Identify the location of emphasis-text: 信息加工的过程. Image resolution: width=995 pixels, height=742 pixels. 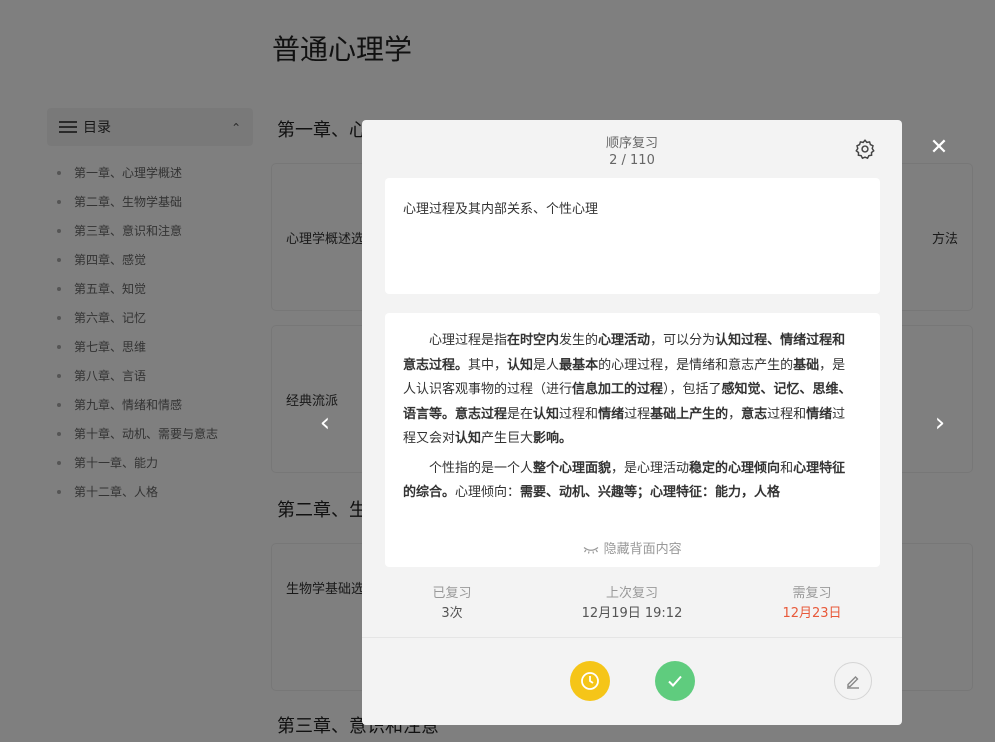
(618, 389).